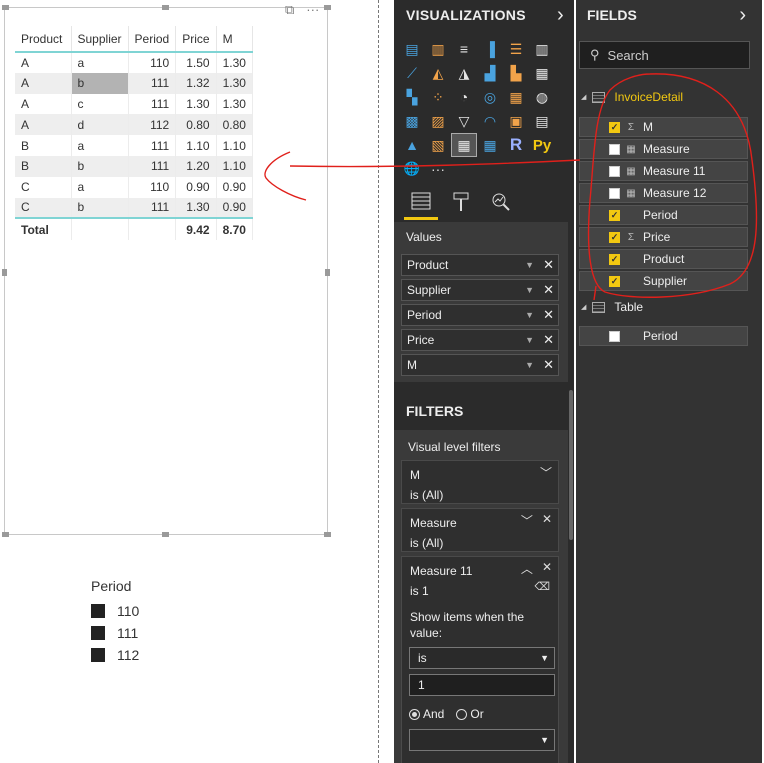 The height and width of the screenshot is (763, 764). What do you see at coordinates (480, 482) in the screenshot?
I see `filter-card-m: M is (All) ﹀` at bounding box center [480, 482].